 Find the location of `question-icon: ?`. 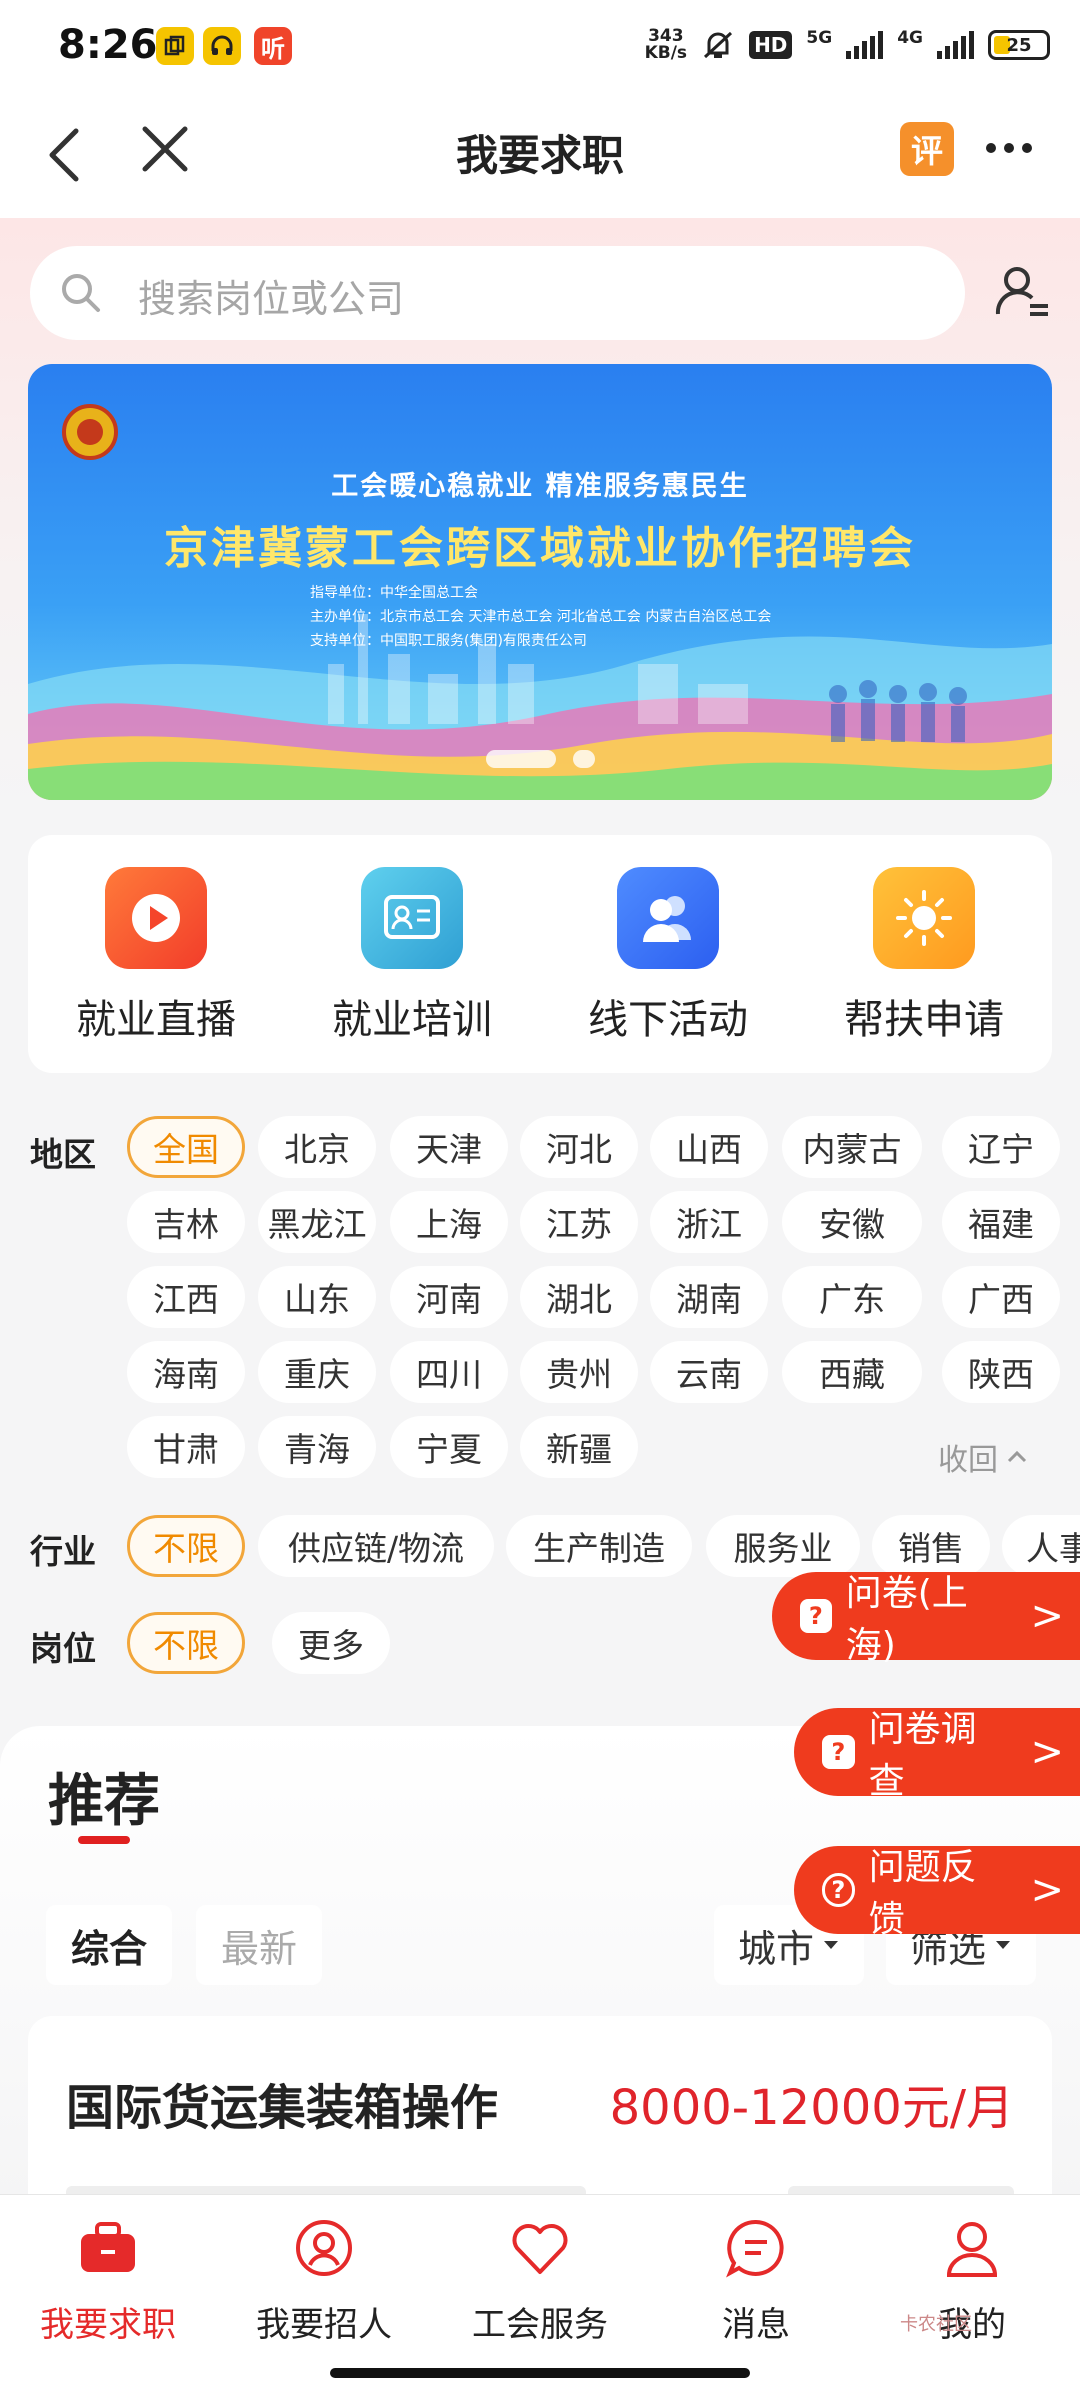

question-icon: ? is located at coordinates (838, 1752).